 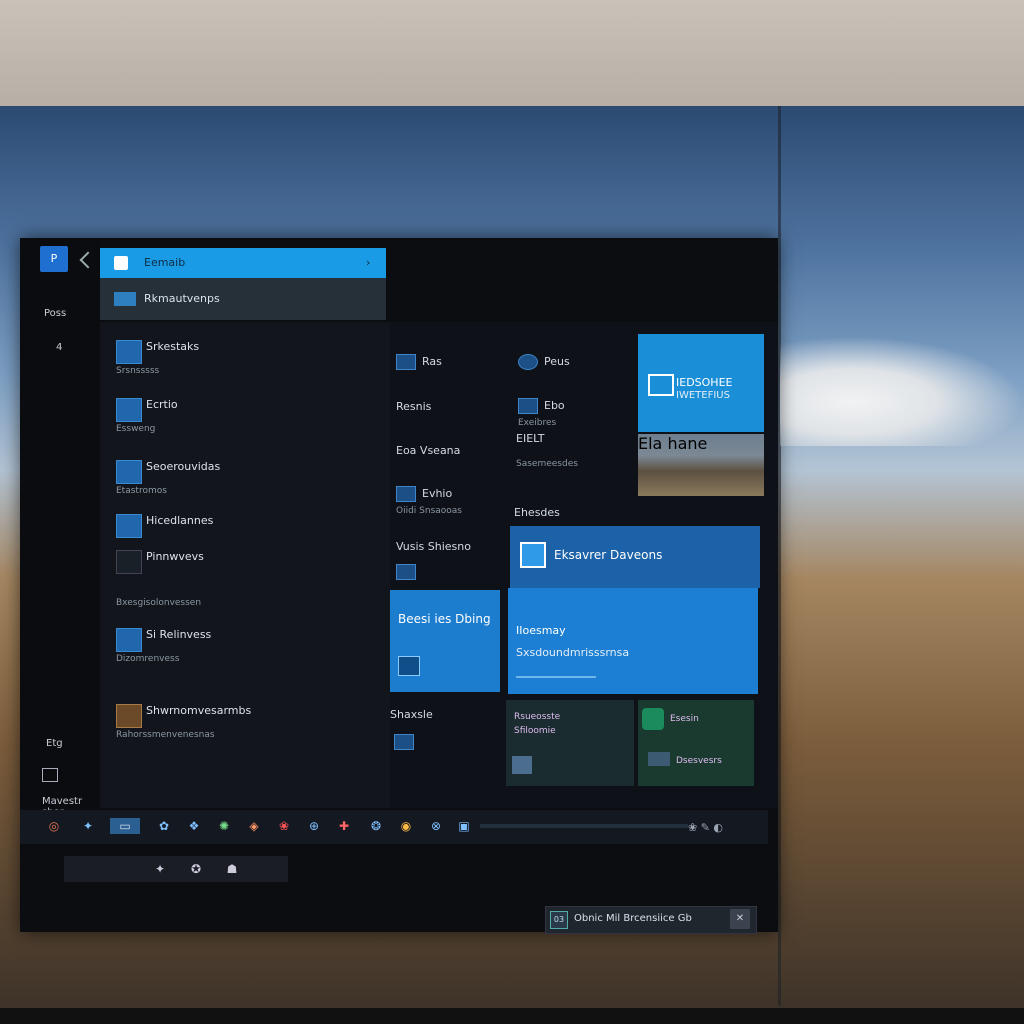 I want to click on app-icon: ◈, so click(x=254, y=826).